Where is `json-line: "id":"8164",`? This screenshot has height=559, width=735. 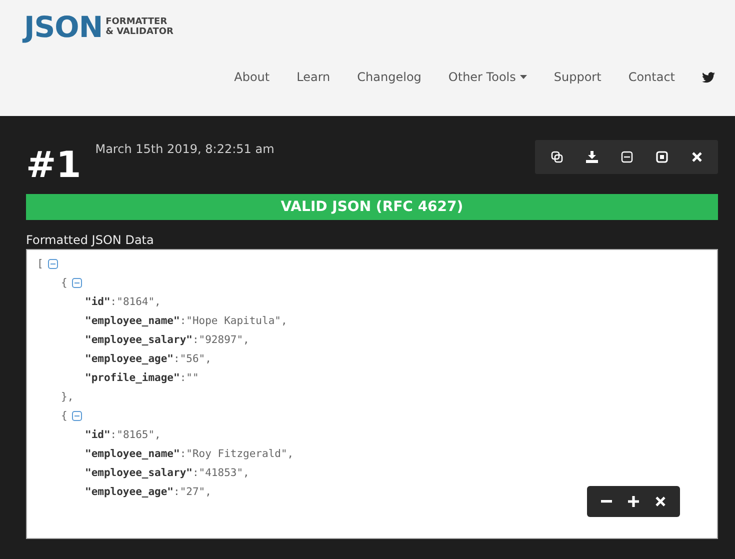
json-line: "id":"8164", is located at coordinates (123, 302).